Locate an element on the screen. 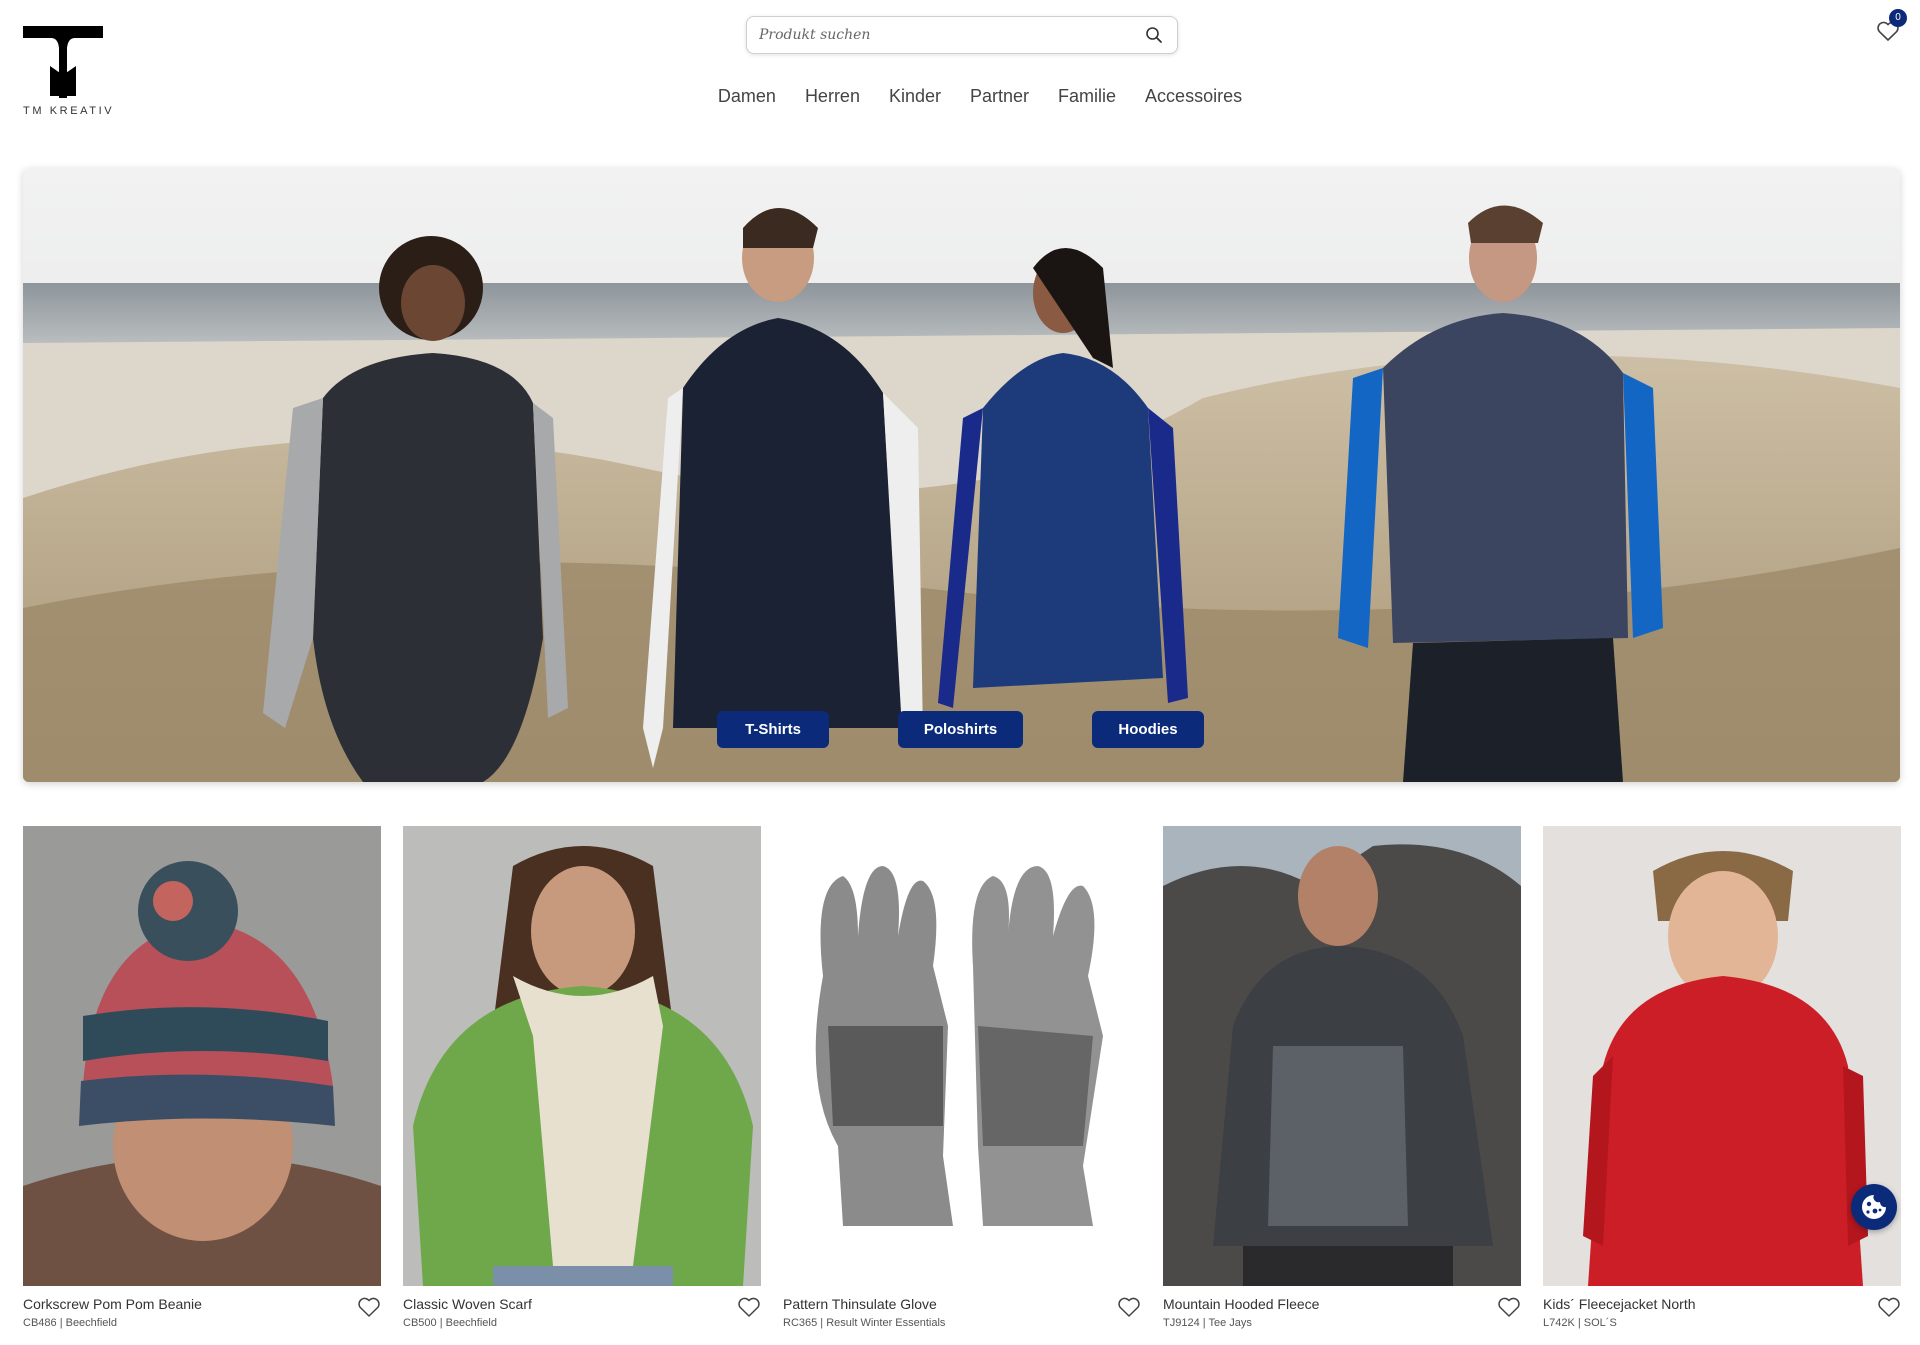  search-bar is located at coordinates (962, 35).